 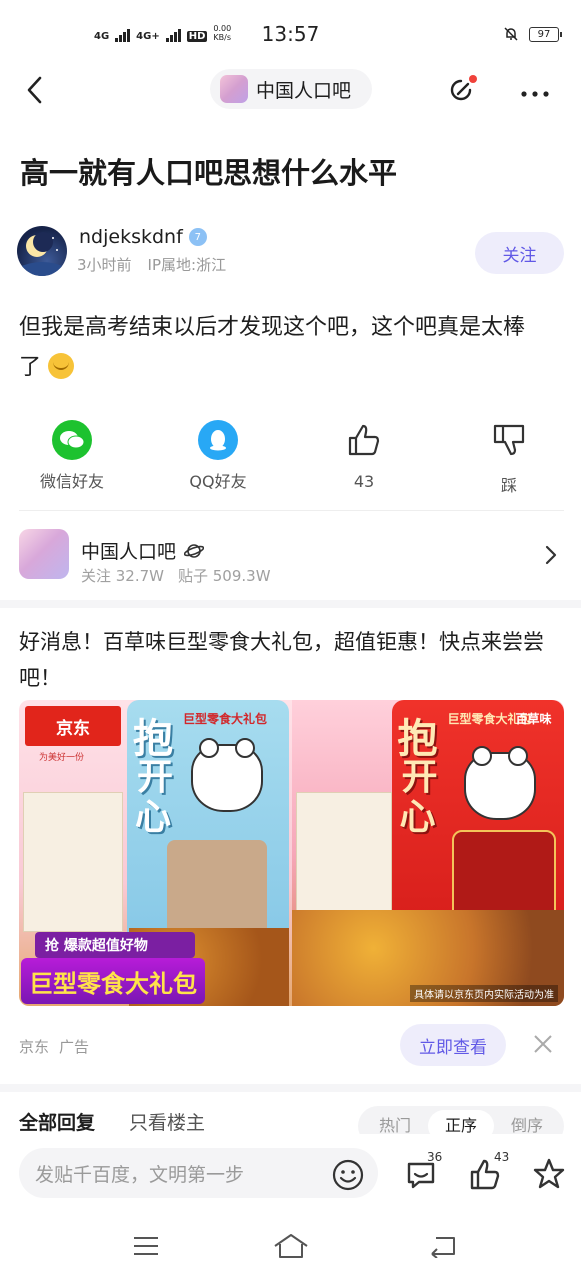 What do you see at coordinates (73, 862) in the screenshot?
I see `snack-shelf` at bounding box center [73, 862].